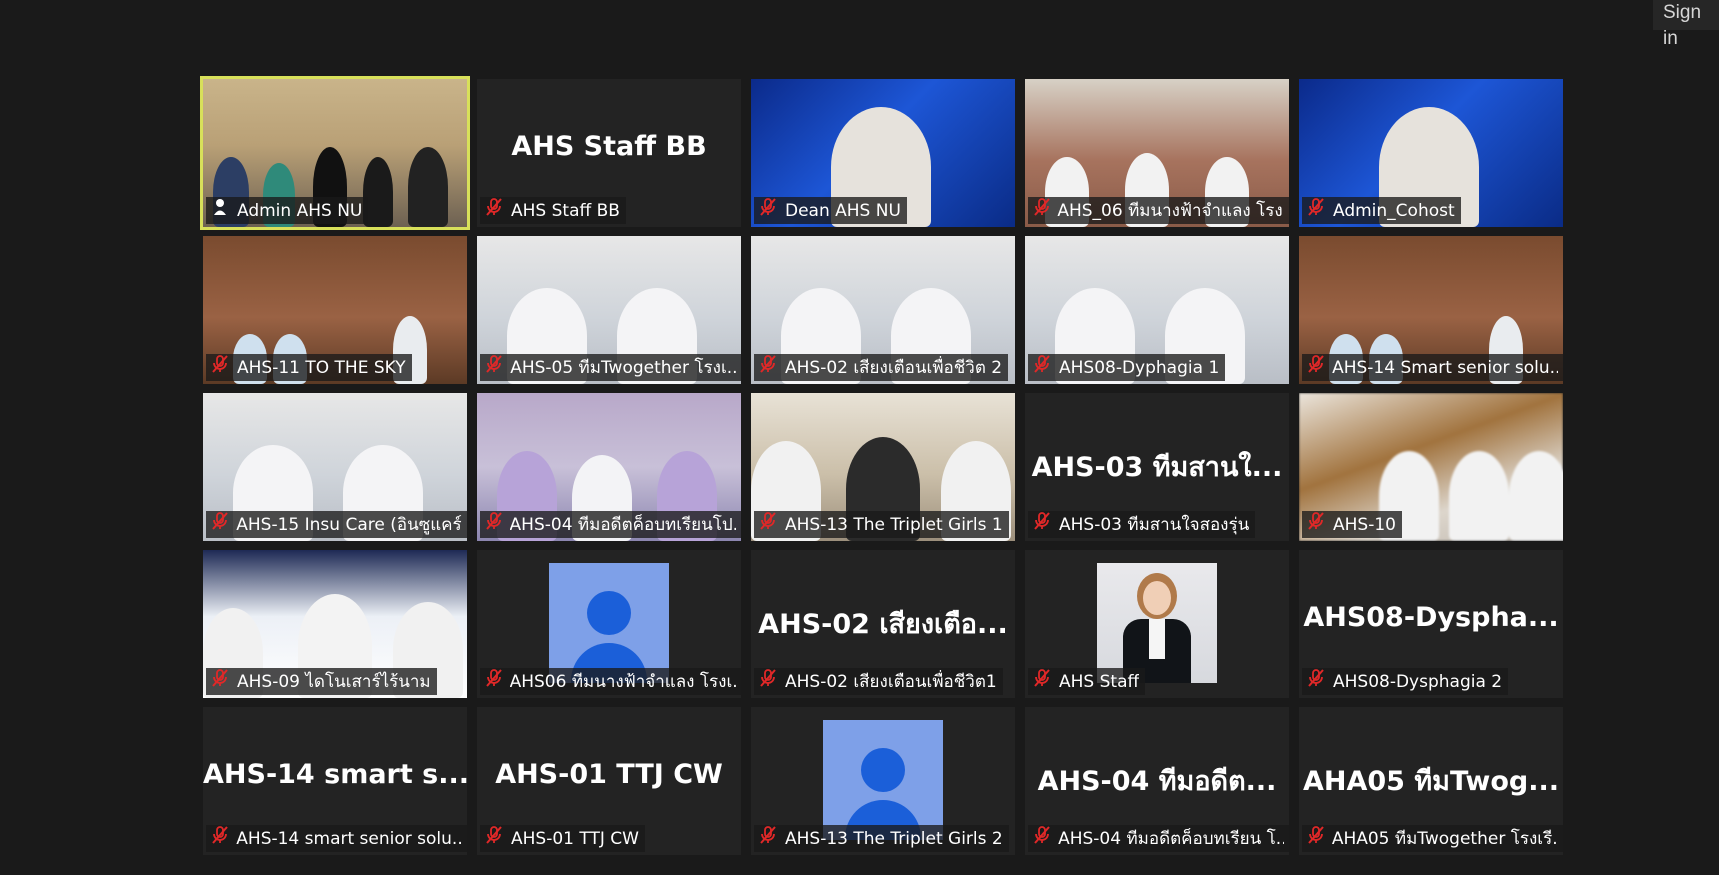 The image size is (1719, 875). I want to click on participant-name: AHS-13 The Triplet Girls 1, so click(894, 524).